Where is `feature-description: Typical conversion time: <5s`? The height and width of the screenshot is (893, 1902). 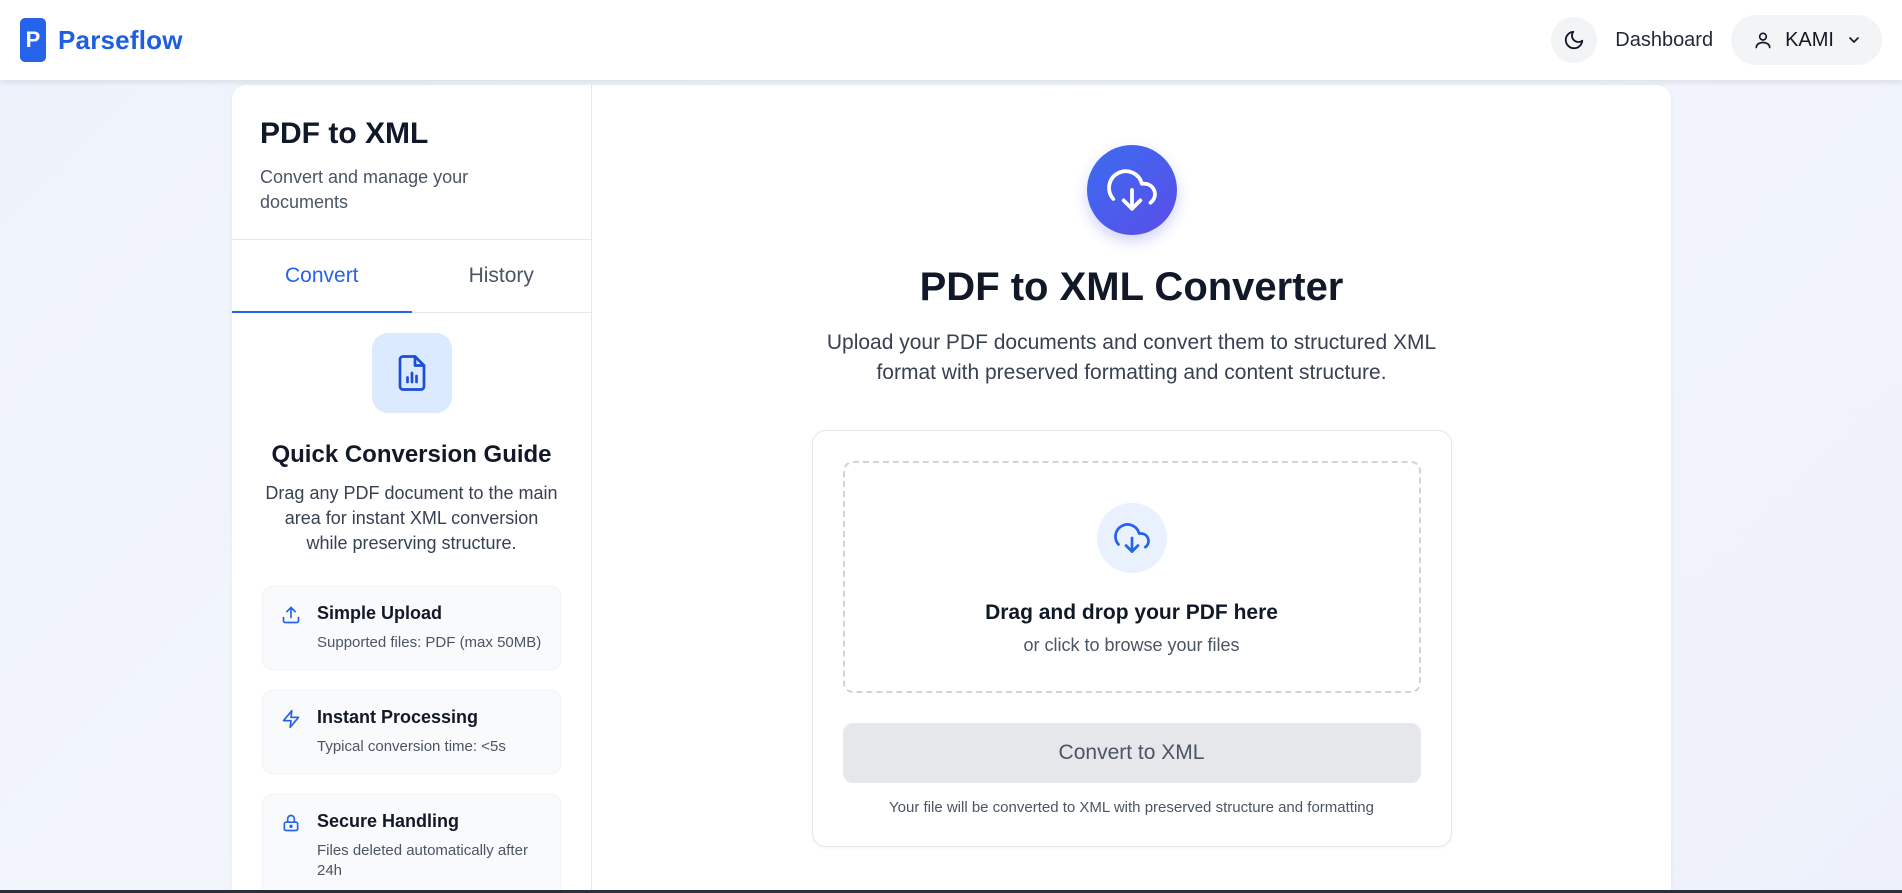
feature-description: Typical conversion time: <5s is located at coordinates (411, 746).